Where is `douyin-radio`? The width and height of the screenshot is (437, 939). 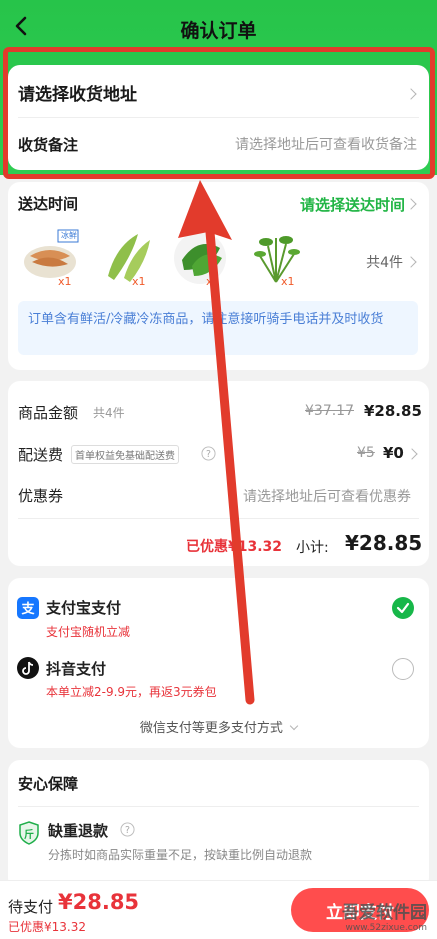 douyin-radio is located at coordinates (403, 669).